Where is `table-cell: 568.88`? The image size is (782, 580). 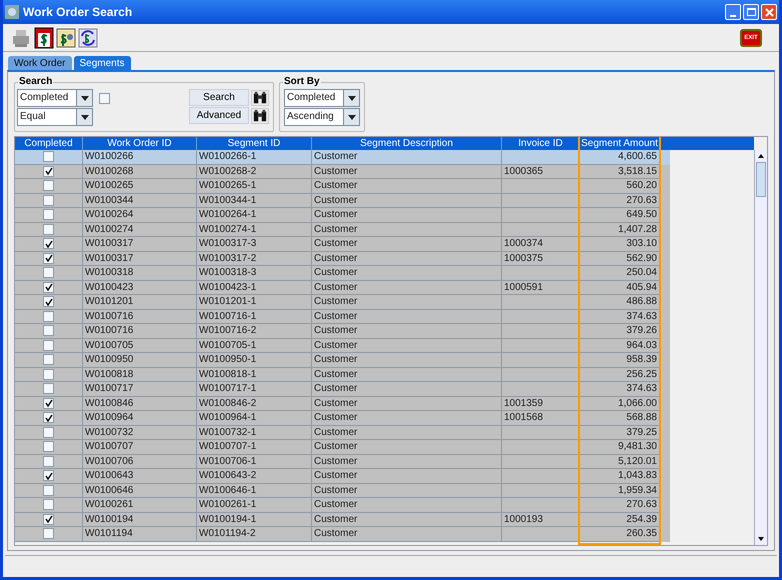
table-cell: 568.88 is located at coordinates (641, 417).